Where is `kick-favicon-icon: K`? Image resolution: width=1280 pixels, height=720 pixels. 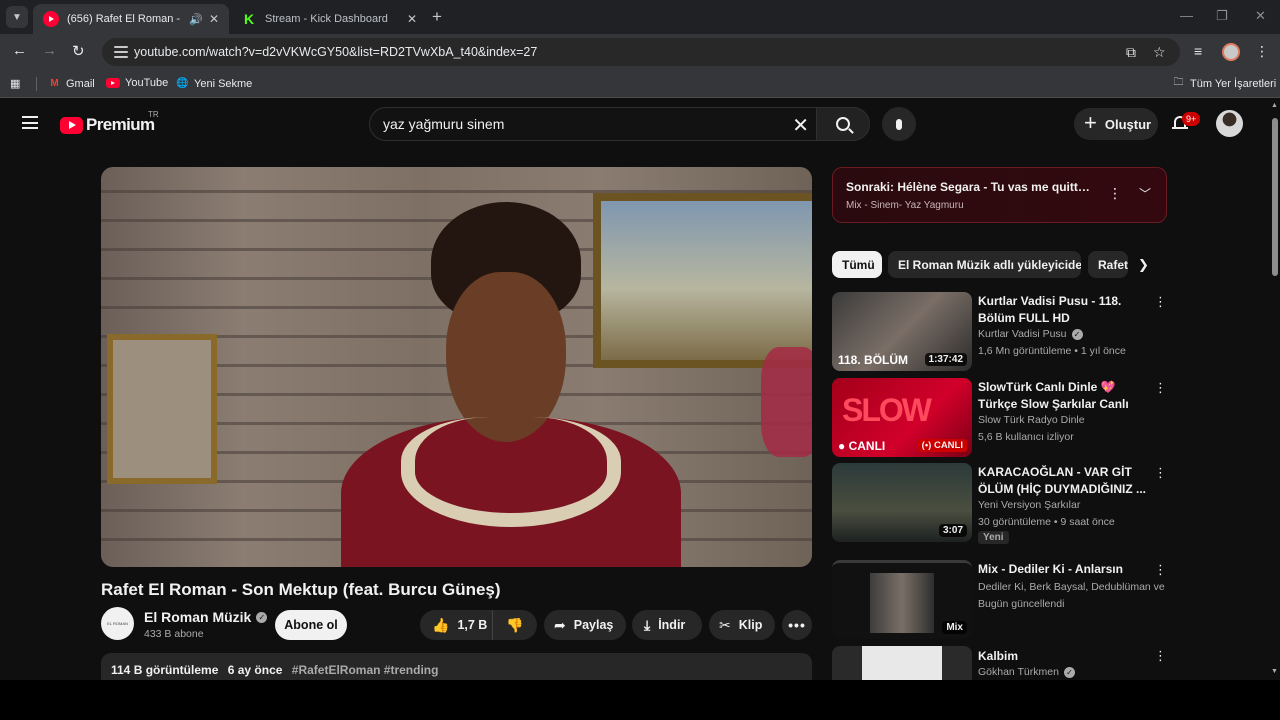 kick-favicon-icon: K is located at coordinates (249, 19).